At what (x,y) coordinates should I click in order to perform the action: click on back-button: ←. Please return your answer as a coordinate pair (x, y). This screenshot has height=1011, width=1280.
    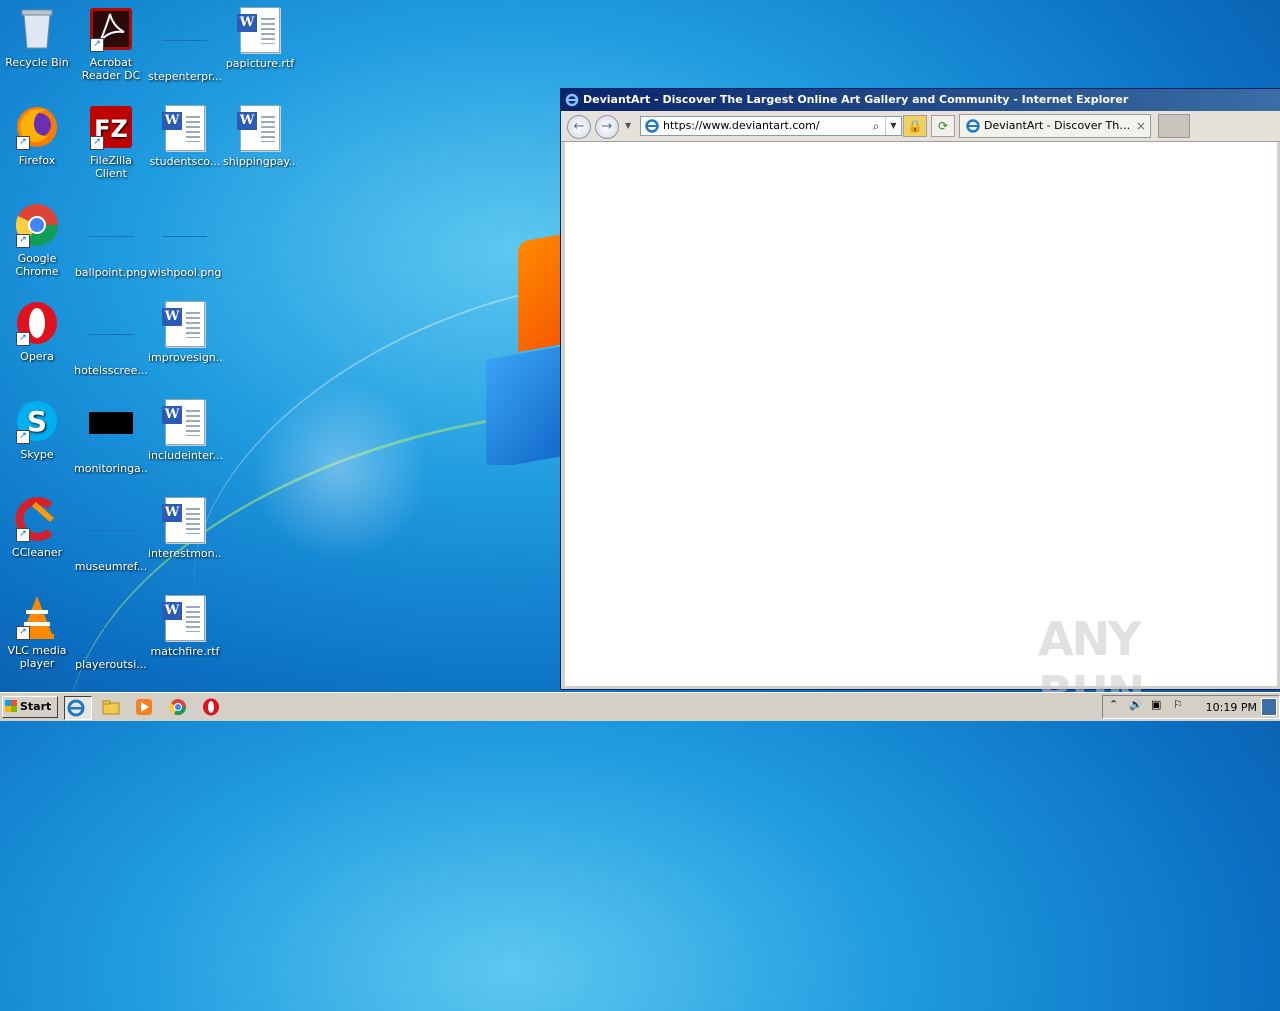
    Looking at the image, I should click on (579, 127).